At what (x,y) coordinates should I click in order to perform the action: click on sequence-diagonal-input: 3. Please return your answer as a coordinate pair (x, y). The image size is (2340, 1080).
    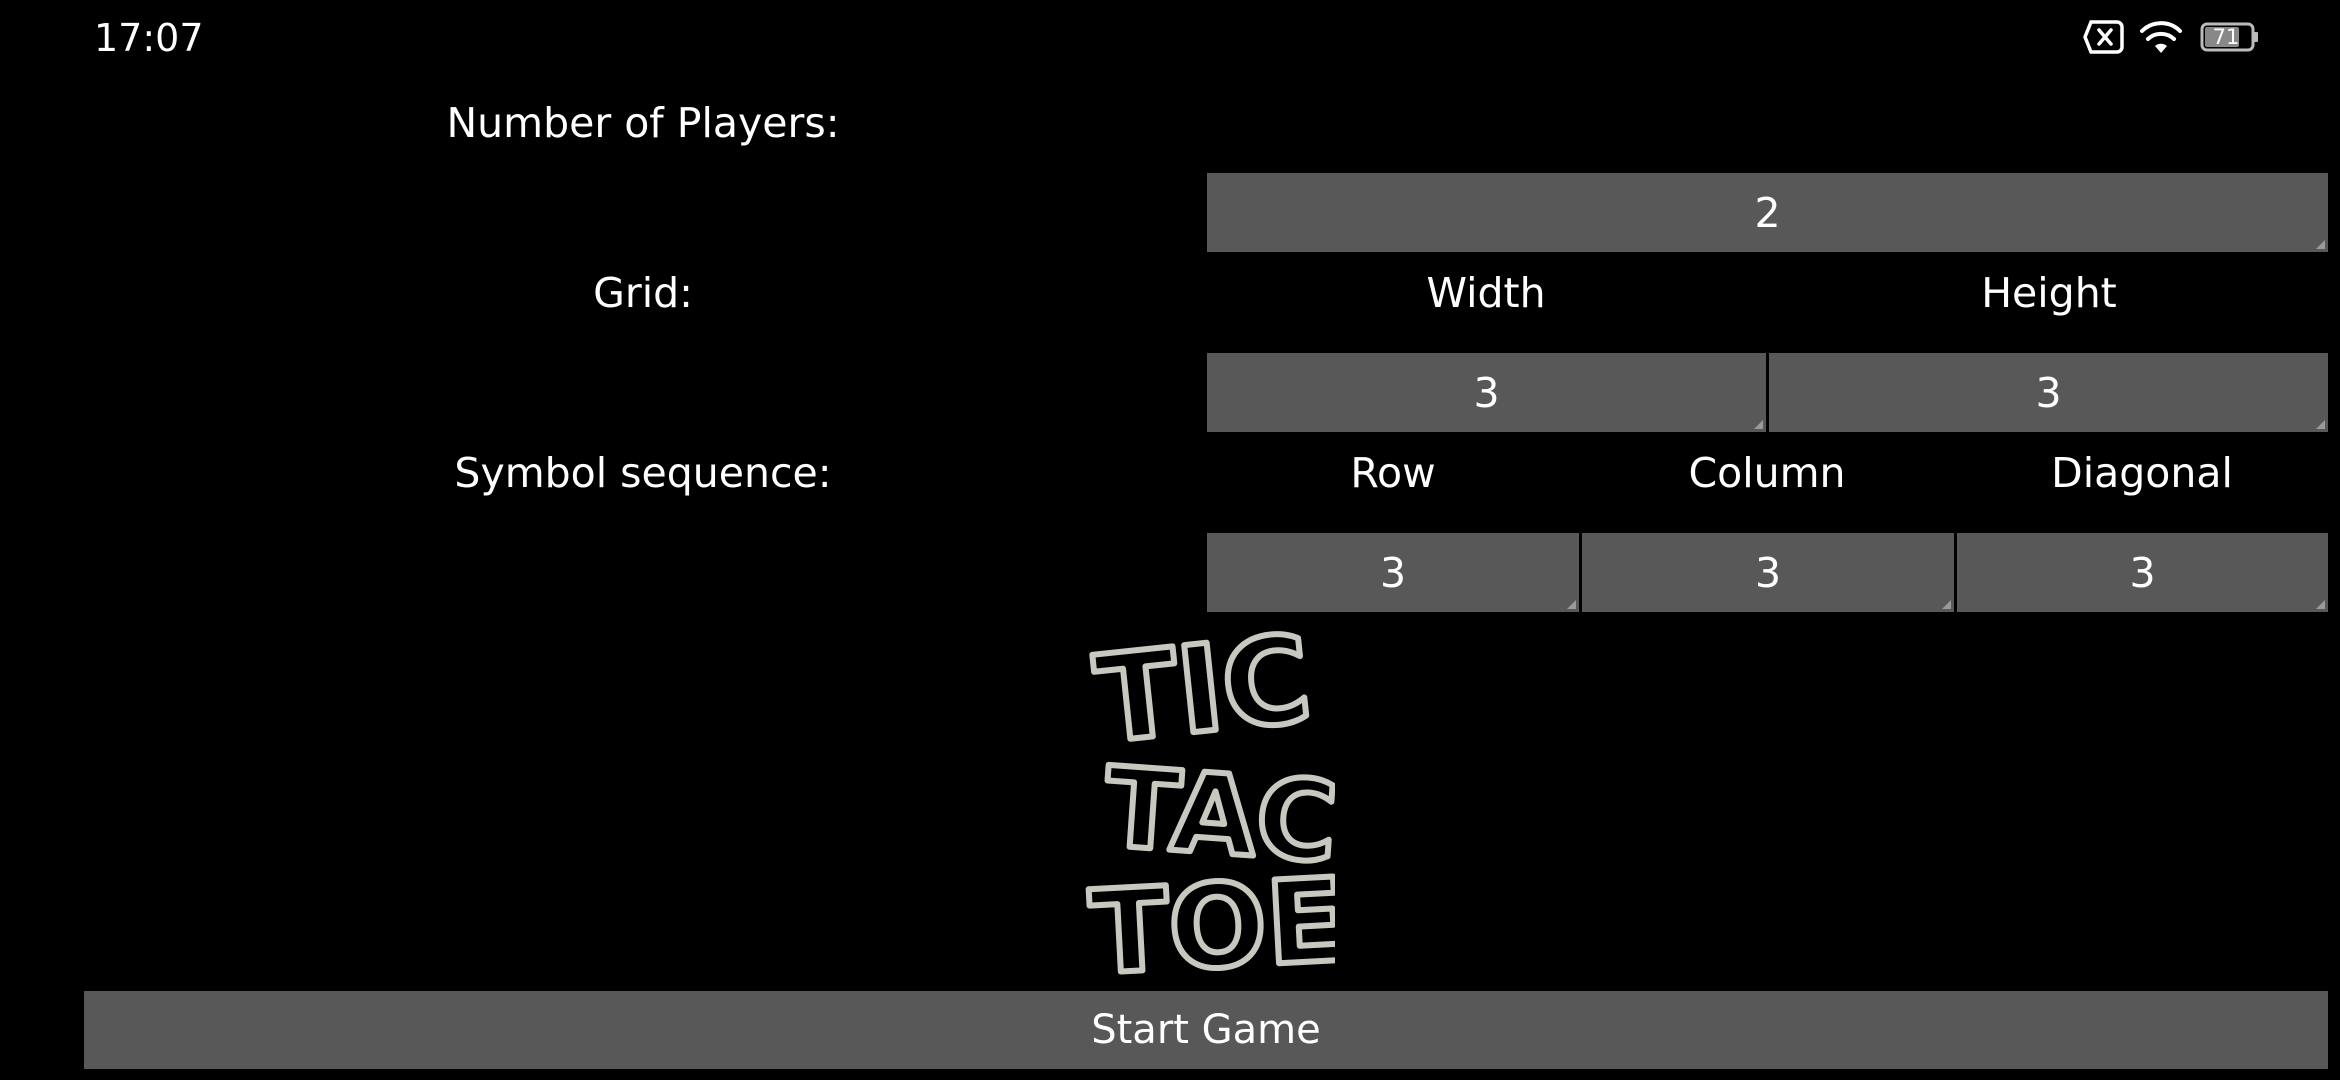
    Looking at the image, I should click on (2142, 572).